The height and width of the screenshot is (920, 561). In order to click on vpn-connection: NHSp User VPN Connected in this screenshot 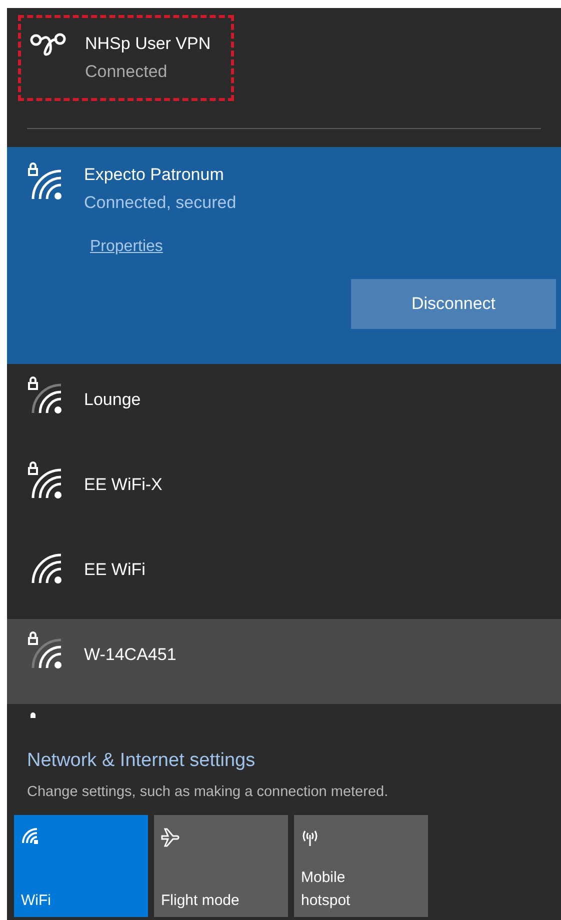, I will do `click(126, 58)`.